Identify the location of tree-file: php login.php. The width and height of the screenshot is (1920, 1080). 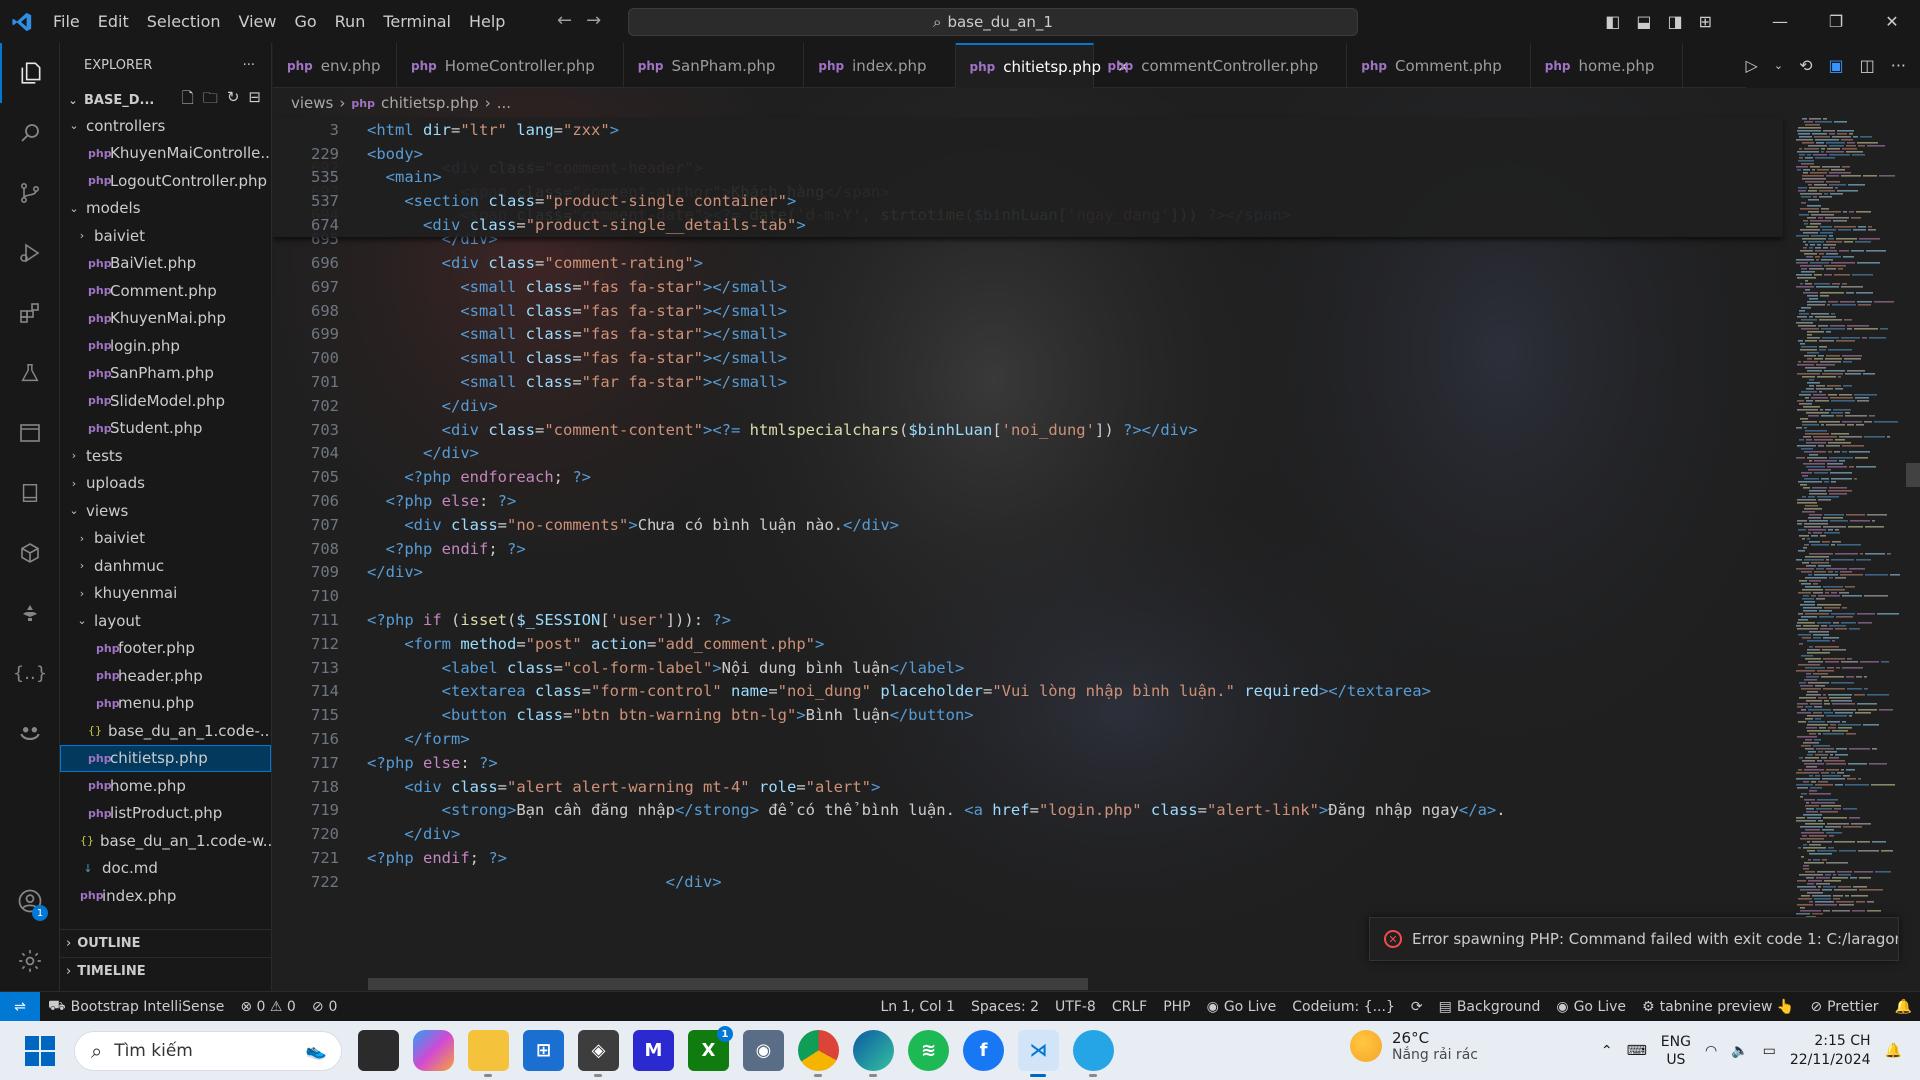
(165, 346).